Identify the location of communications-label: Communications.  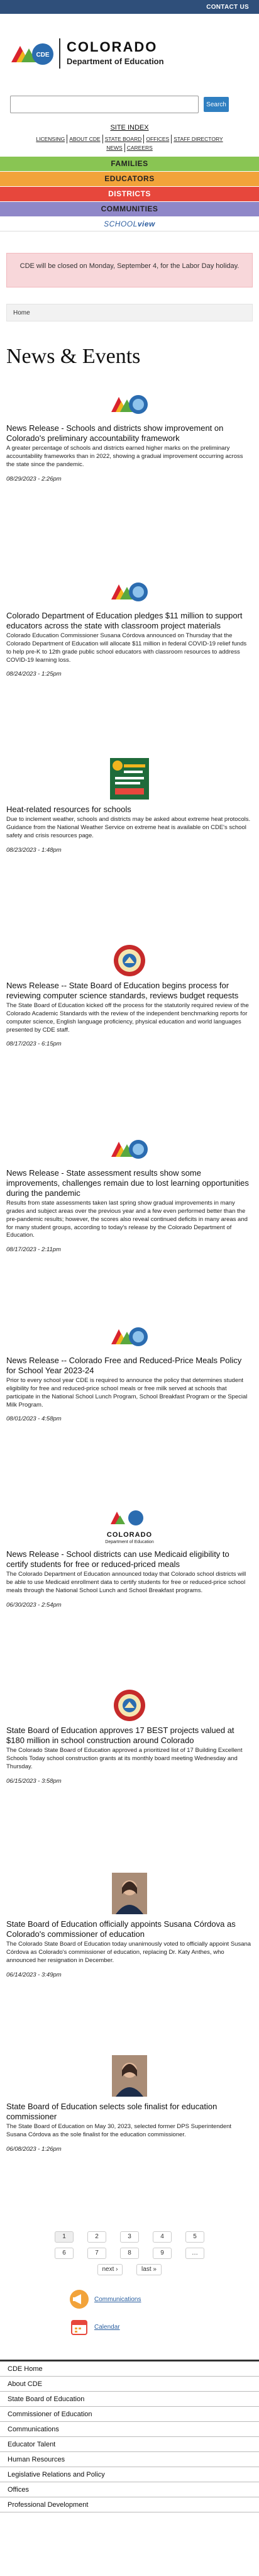
(117, 2299).